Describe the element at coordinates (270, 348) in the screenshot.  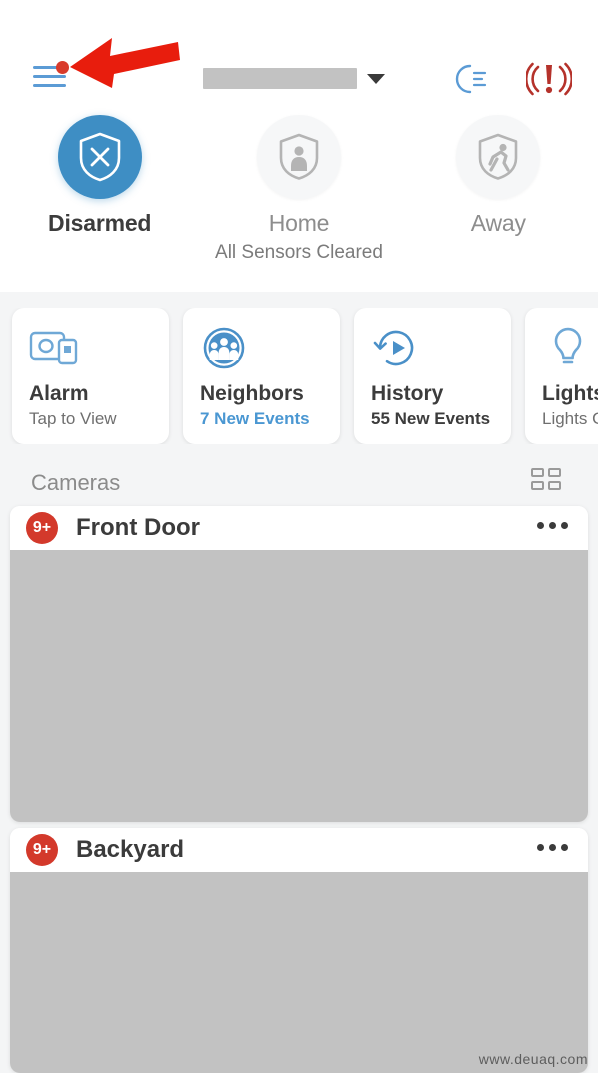
I see `neighbors-icon` at that location.